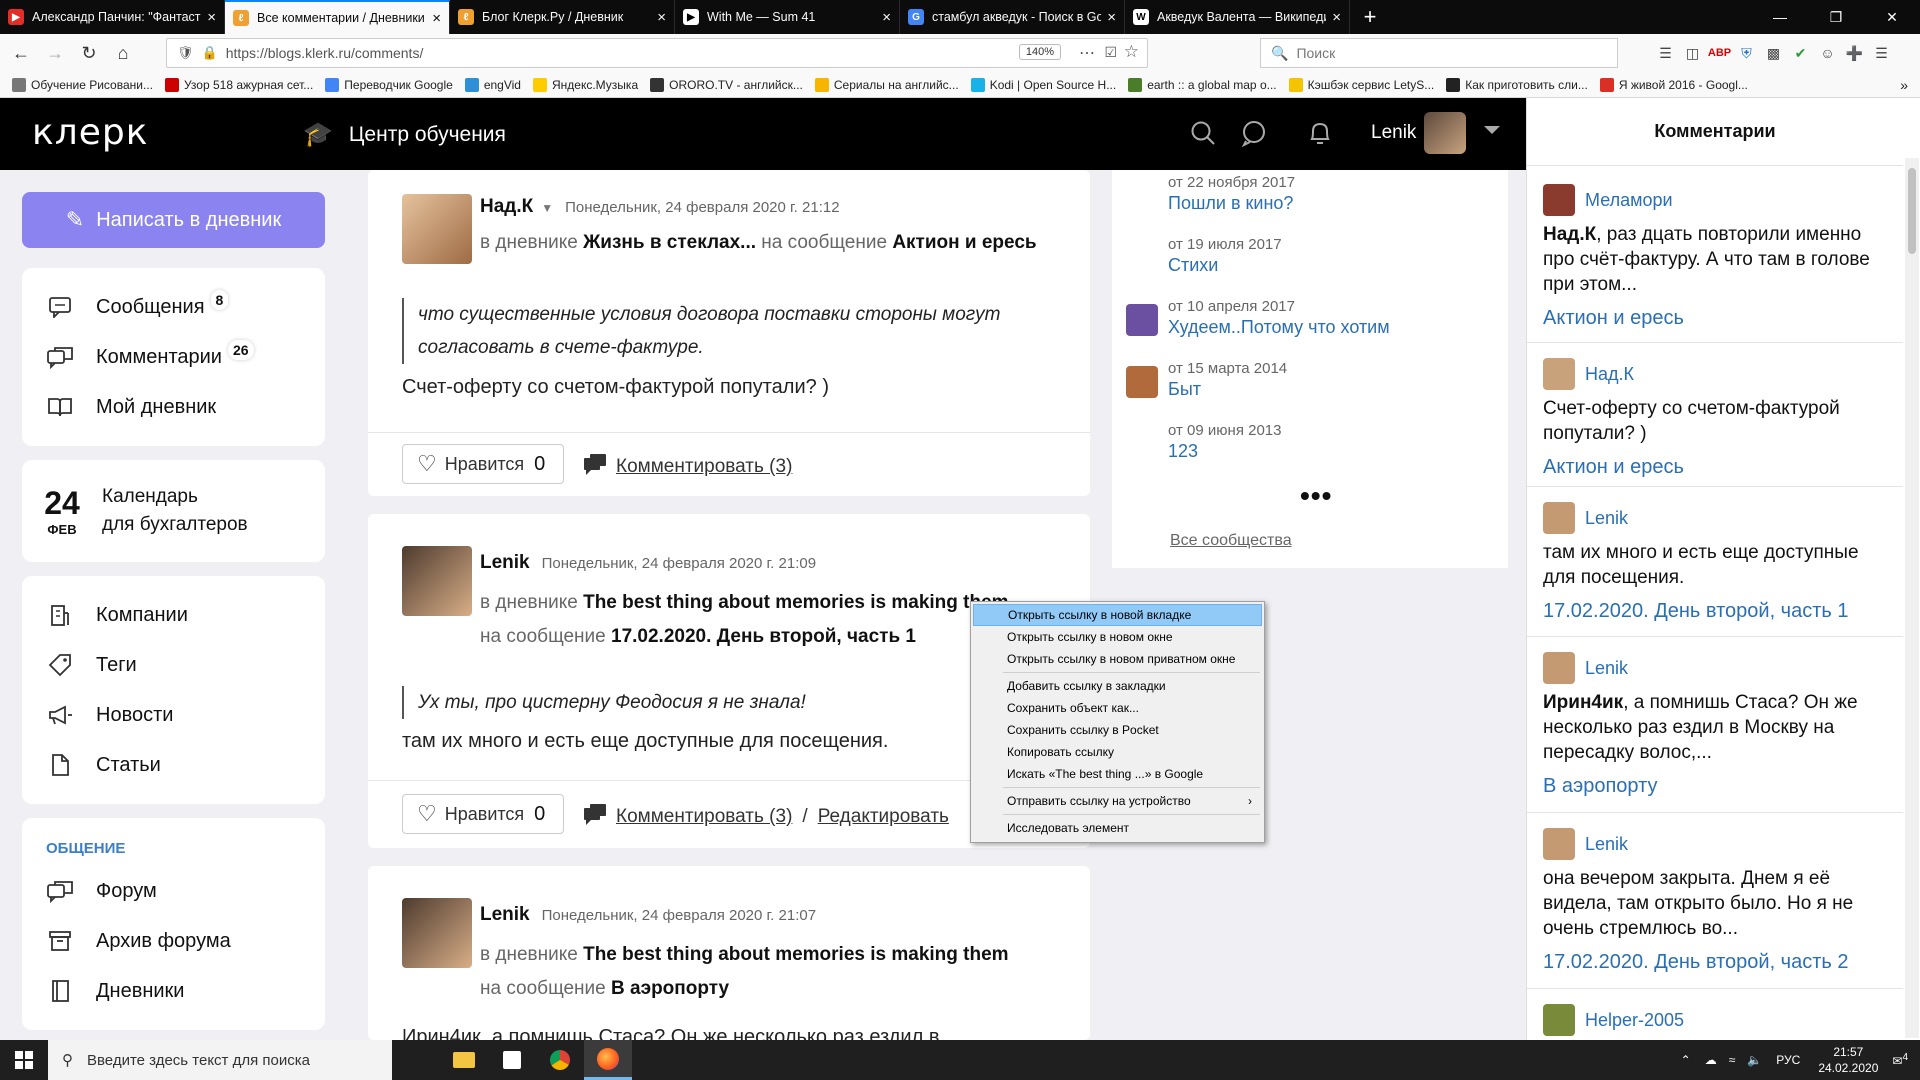 Image resolution: width=1920 pixels, height=1080 pixels. What do you see at coordinates (1439, 53) in the screenshot?
I see `browser-search-input: 🔍 Поиск` at bounding box center [1439, 53].